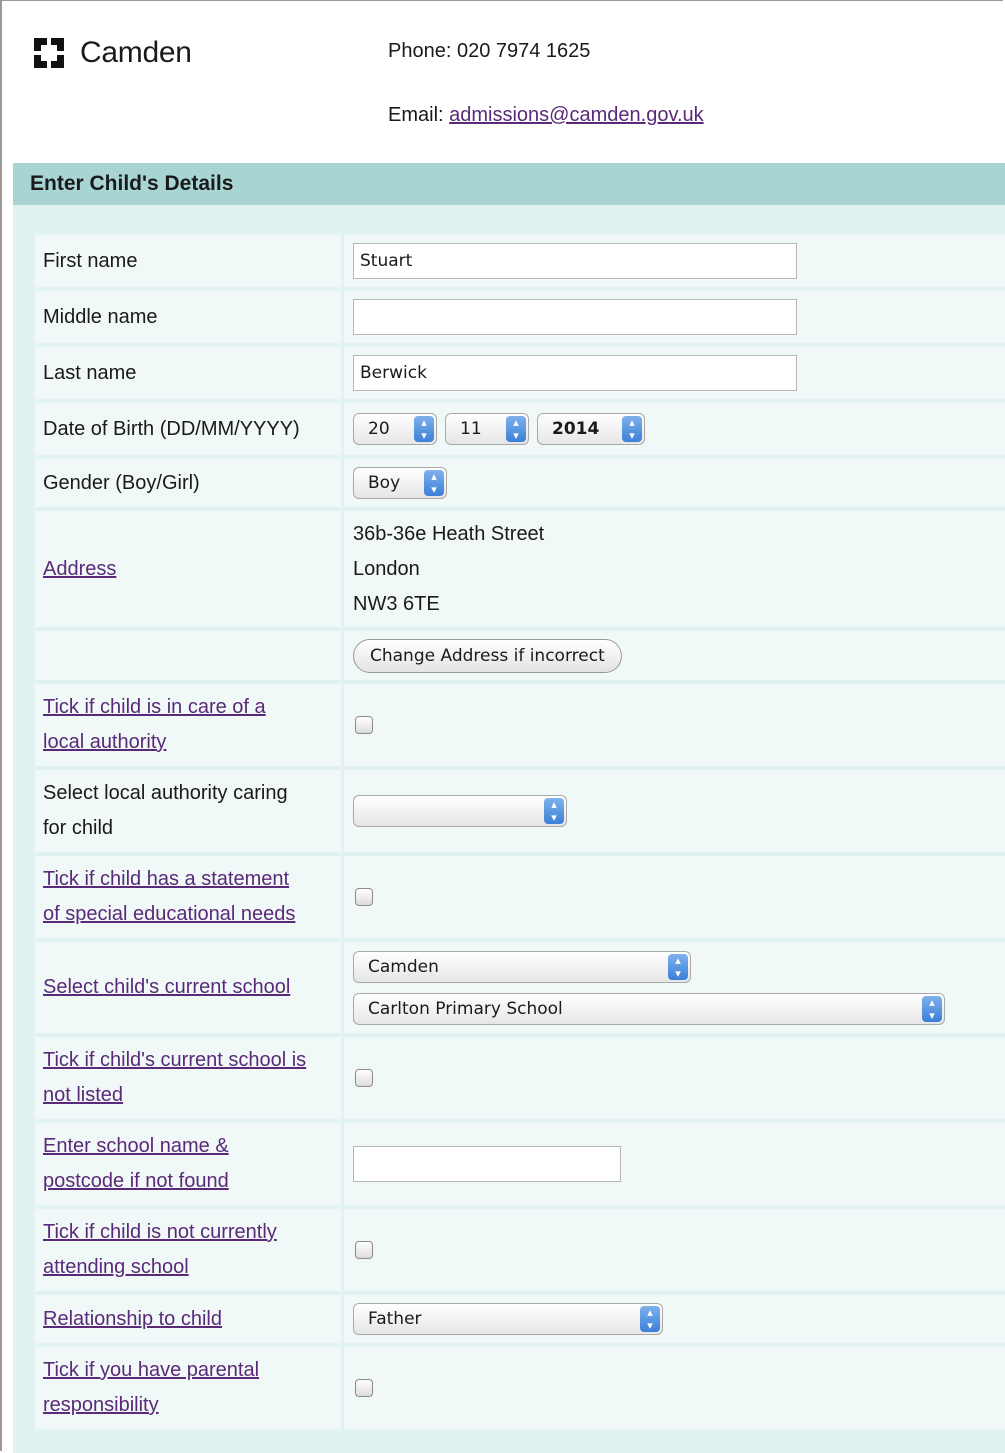  Describe the element at coordinates (379, 429) in the screenshot. I see `dob-day-value: 20` at that location.